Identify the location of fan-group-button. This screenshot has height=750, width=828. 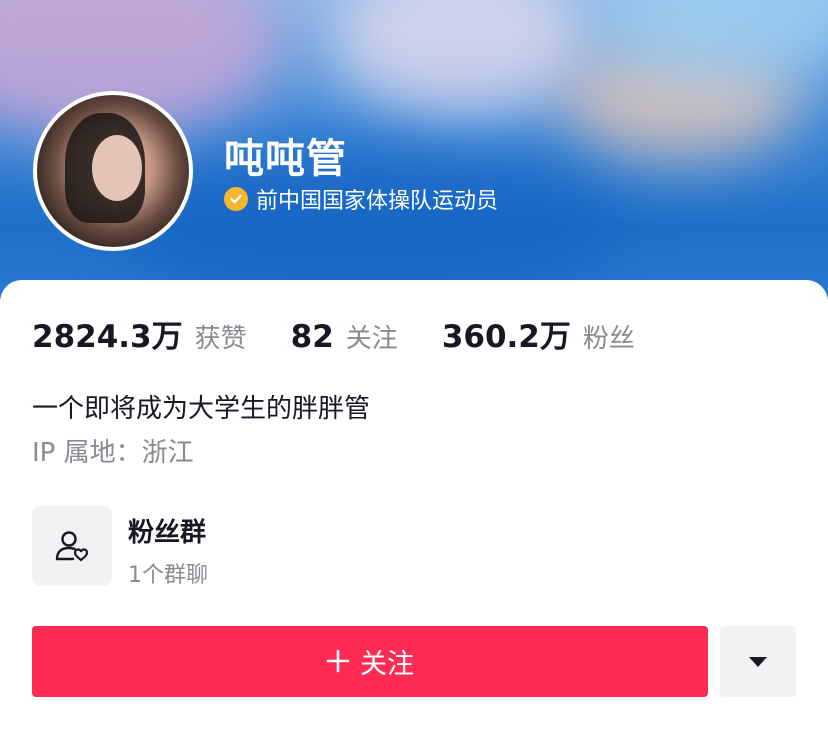
(72, 546).